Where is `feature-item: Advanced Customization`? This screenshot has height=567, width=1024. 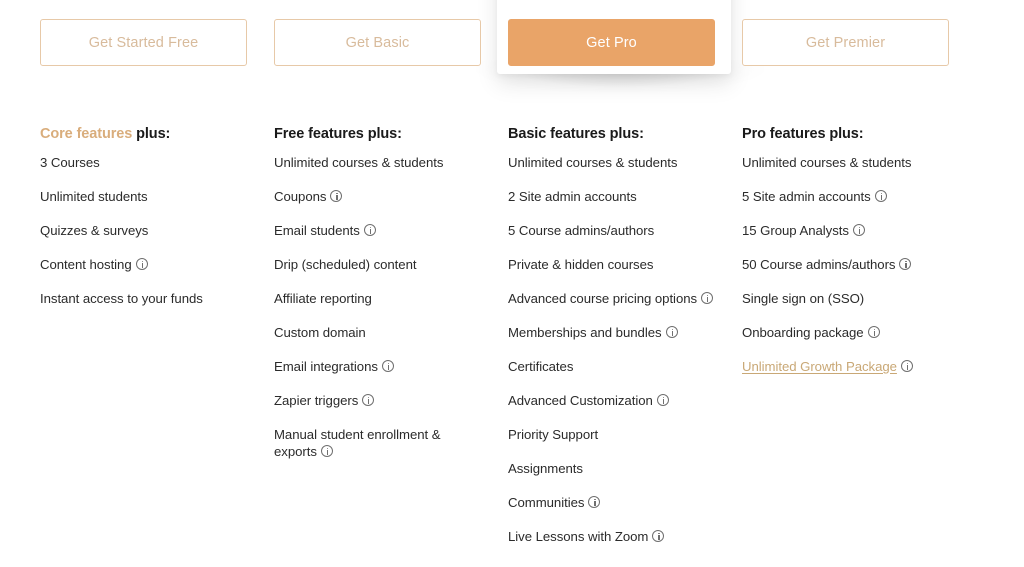
feature-item: Advanced Customization is located at coordinates (614, 400).